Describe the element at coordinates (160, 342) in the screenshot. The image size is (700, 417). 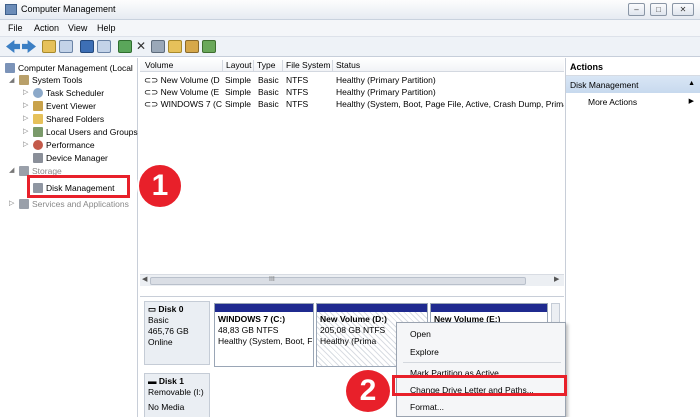
I see `disk-0-state: Online` at that location.